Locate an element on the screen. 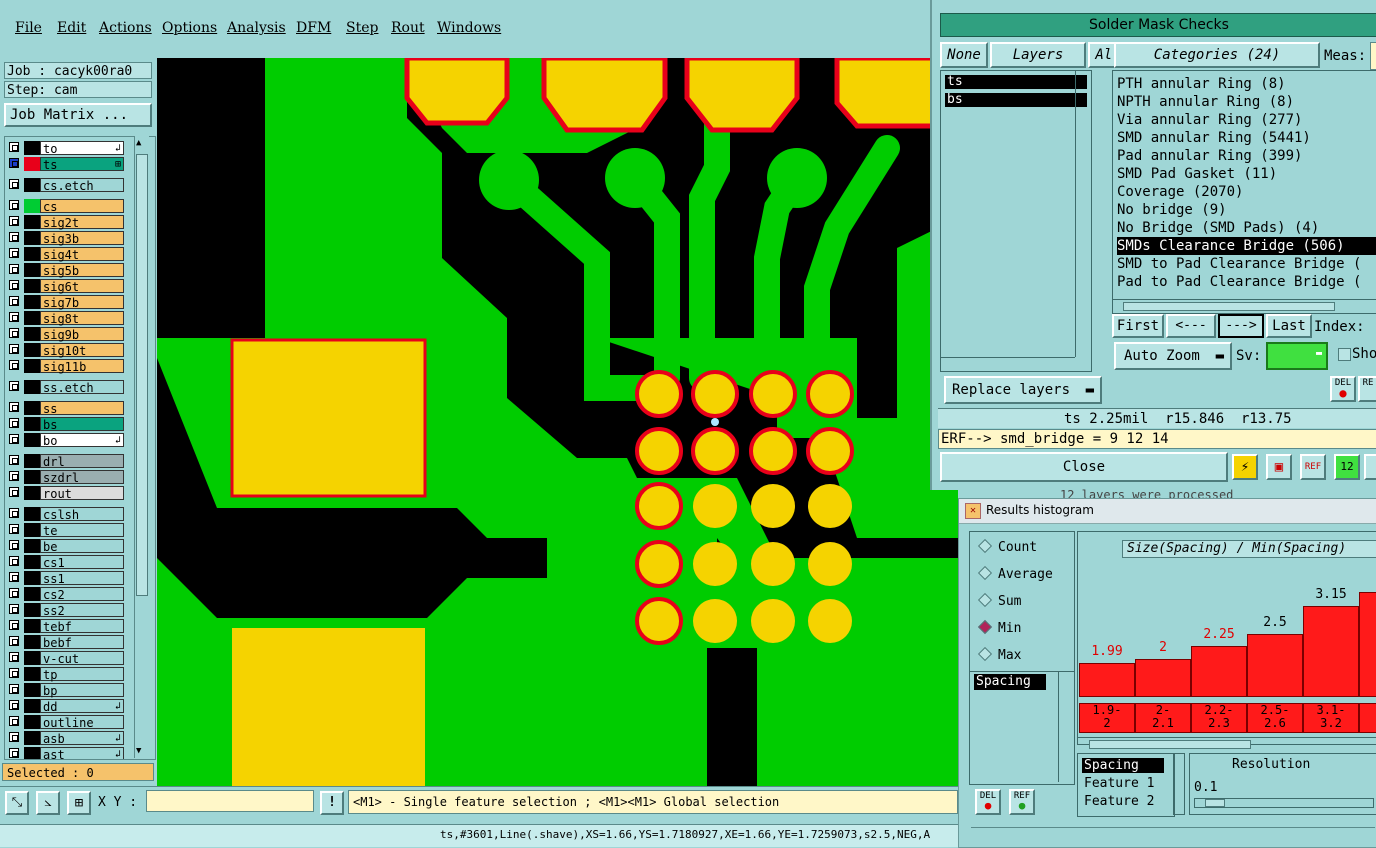 The width and height of the screenshot is (1376, 848). layer-row-drl: drl is located at coordinates (68, 461).